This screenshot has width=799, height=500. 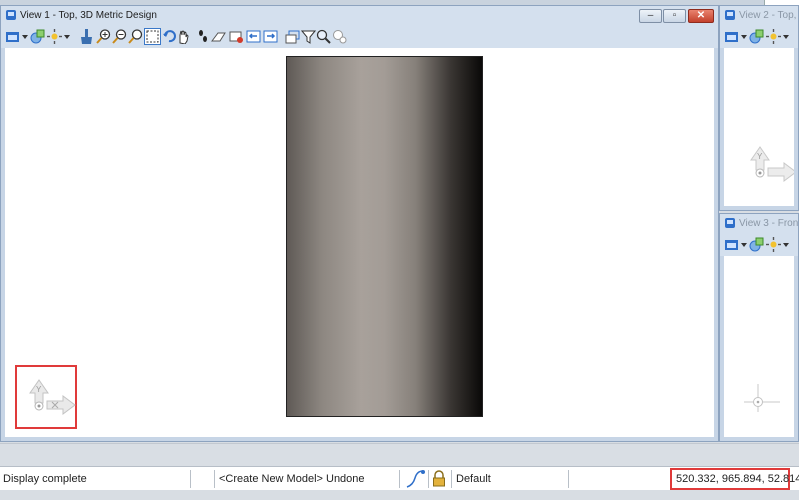 What do you see at coordinates (359, 15) in the screenshot?
I see `view-1-titlebar: View 1 - Top, 3D Metric Design – ▫ ✕` at bounding box center [359, 15].